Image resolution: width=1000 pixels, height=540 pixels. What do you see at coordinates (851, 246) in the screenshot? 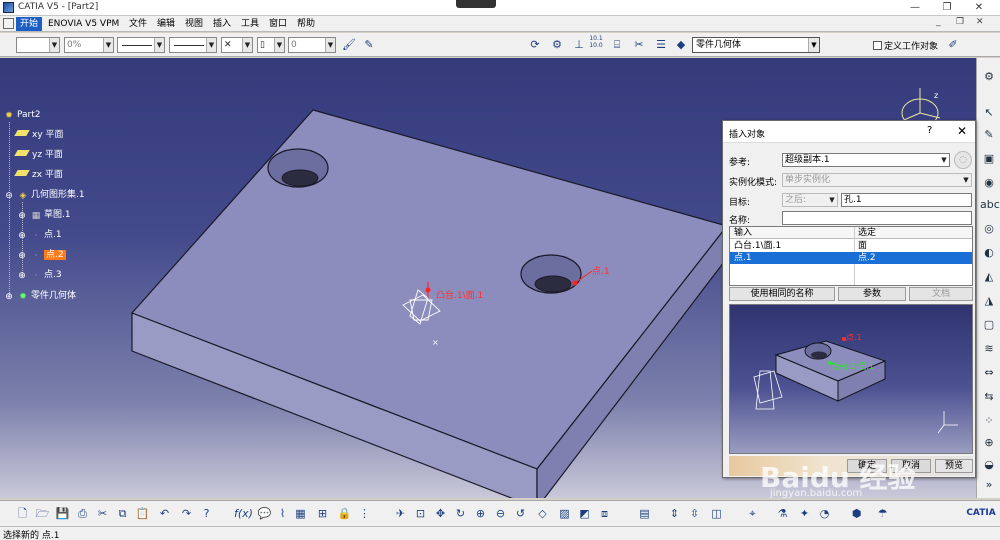
I see `table-row: 凸台.1\面.1 面` at bounding box center [851, 246].